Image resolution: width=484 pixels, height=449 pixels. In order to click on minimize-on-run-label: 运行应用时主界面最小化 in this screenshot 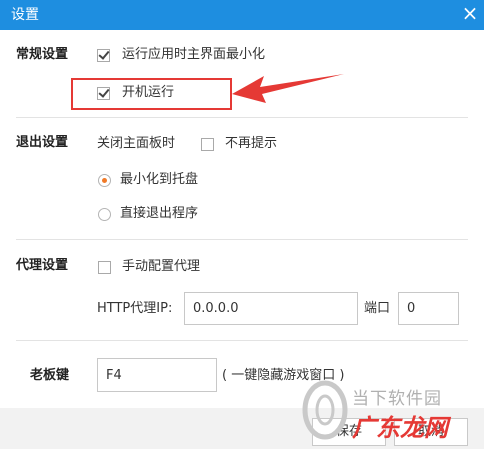, I will do `click(194, 54)`.